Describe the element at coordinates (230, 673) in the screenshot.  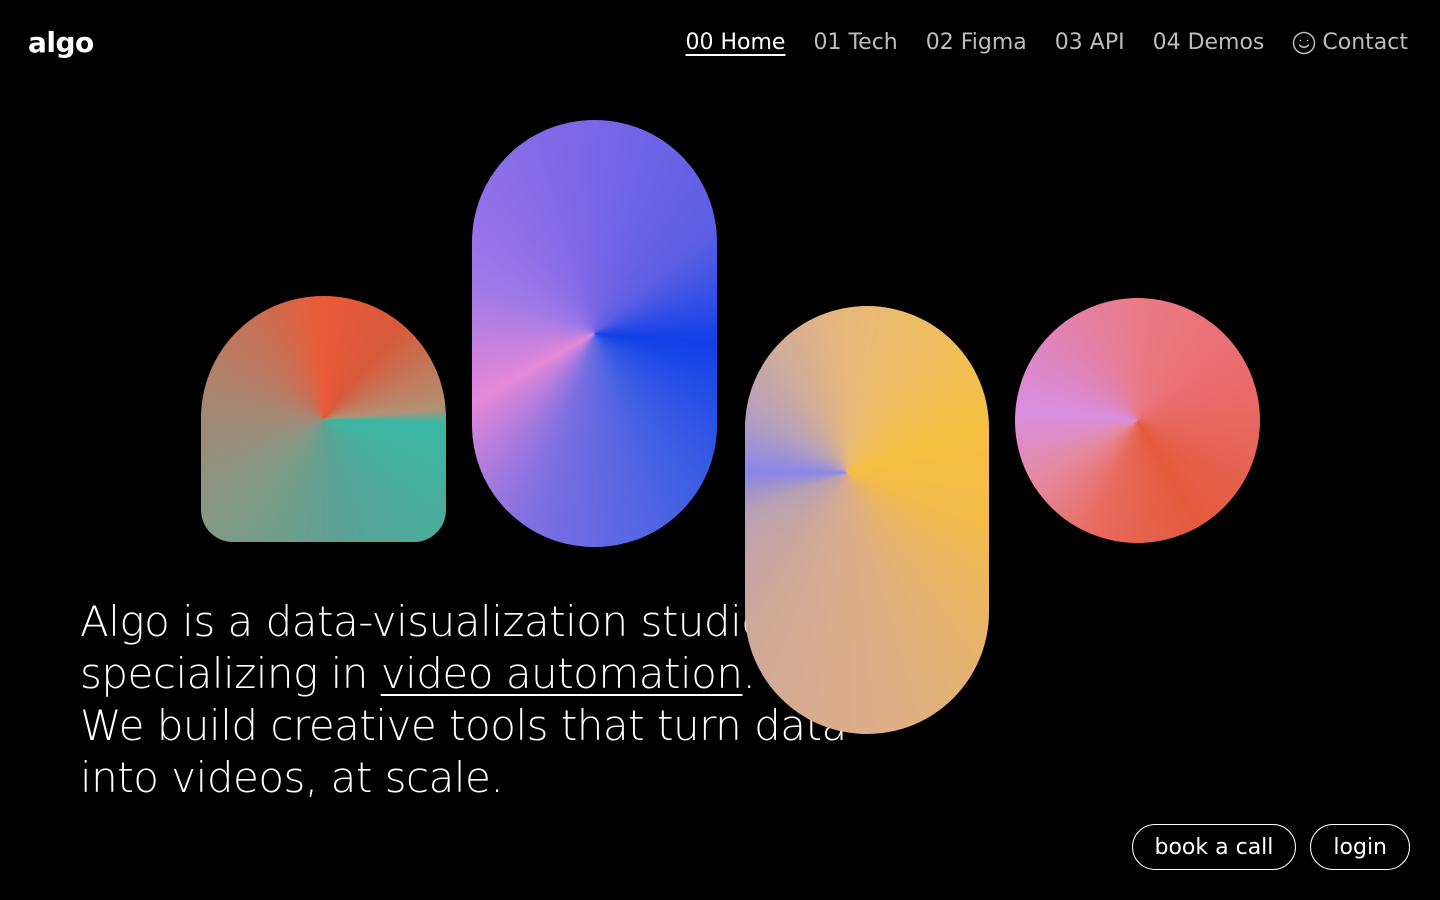
I see `hero-line-2-text: specializing in` at that location.